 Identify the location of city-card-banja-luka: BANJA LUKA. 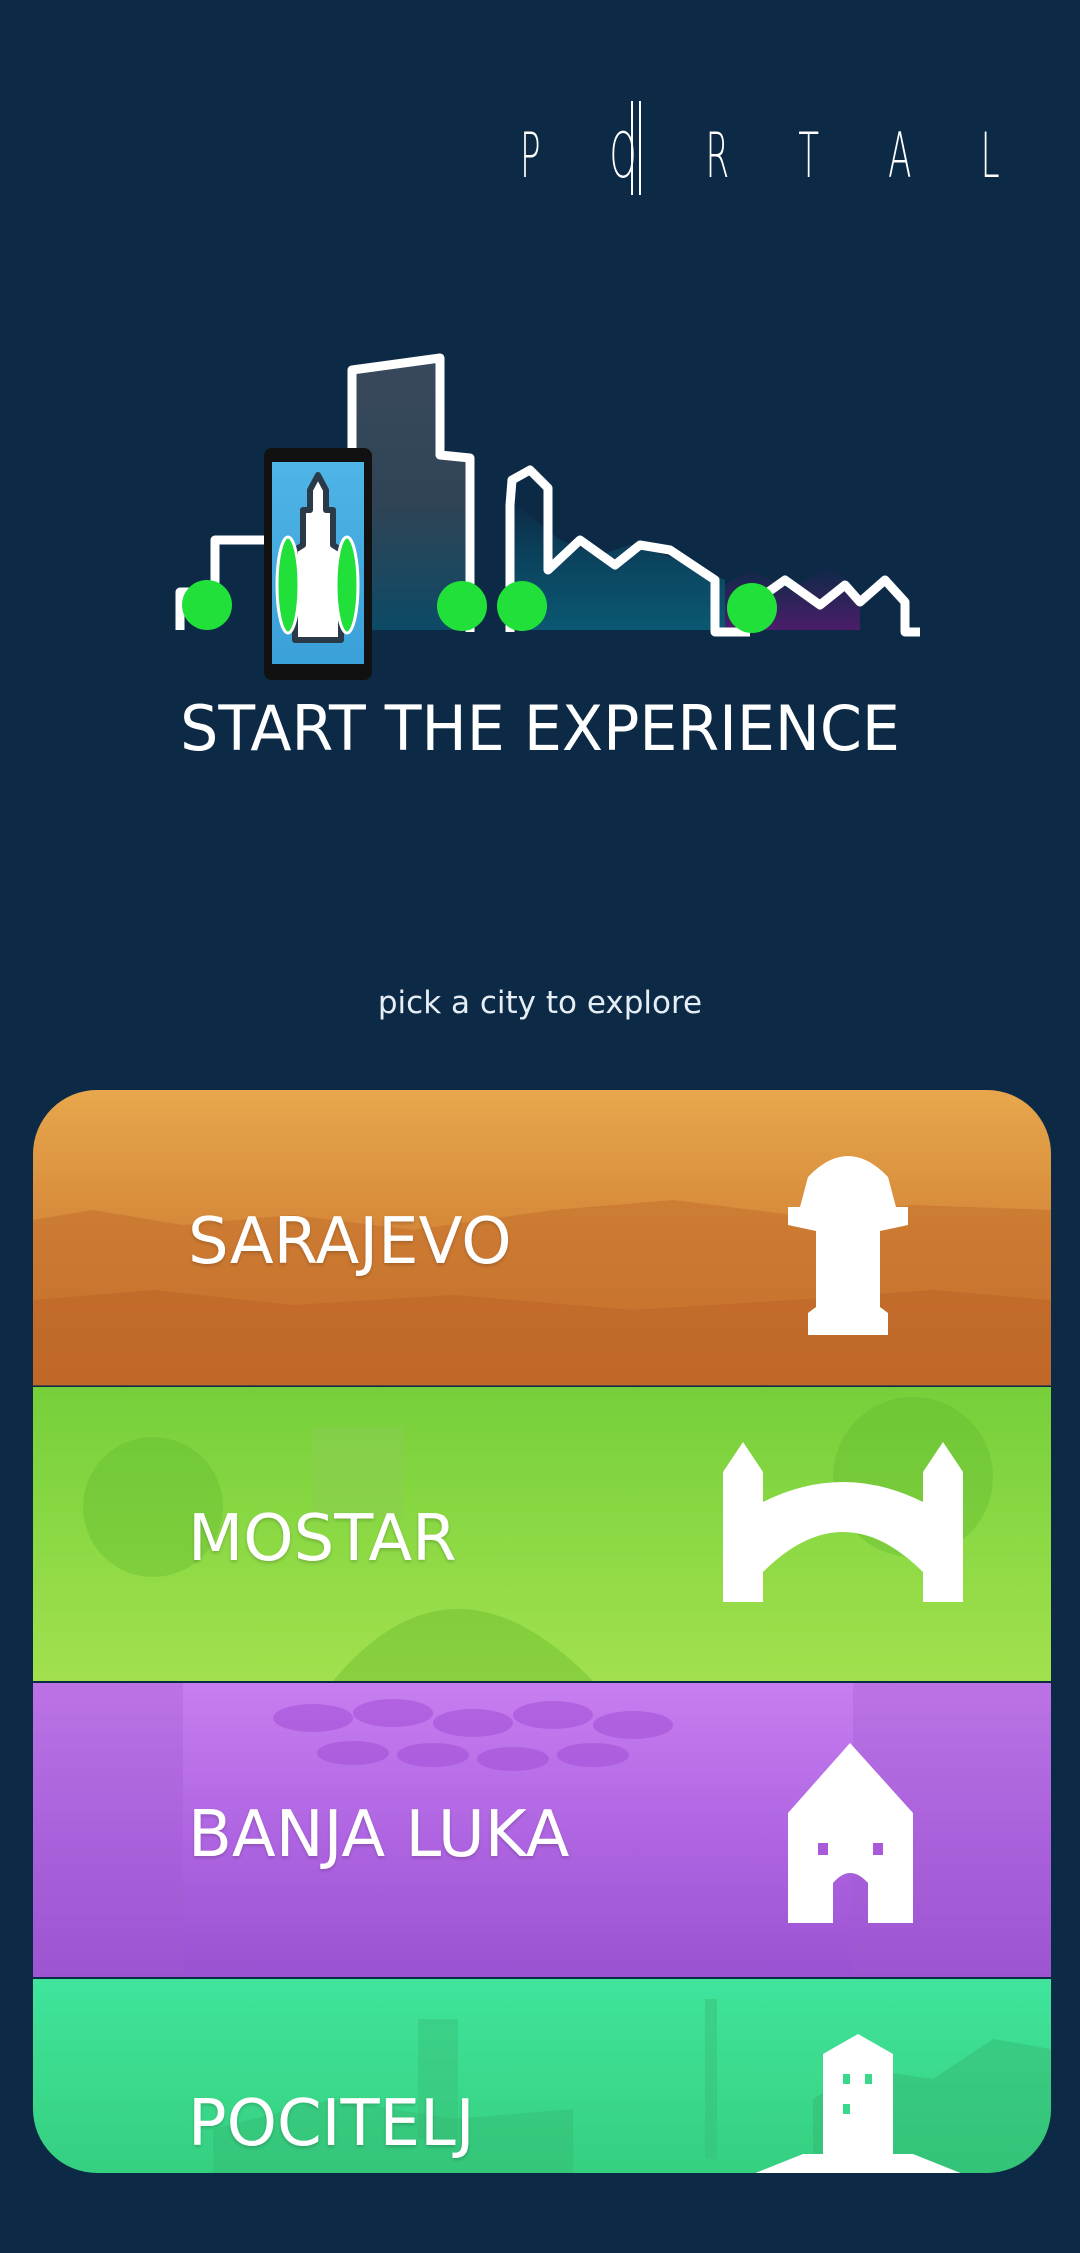
(542, 1830).